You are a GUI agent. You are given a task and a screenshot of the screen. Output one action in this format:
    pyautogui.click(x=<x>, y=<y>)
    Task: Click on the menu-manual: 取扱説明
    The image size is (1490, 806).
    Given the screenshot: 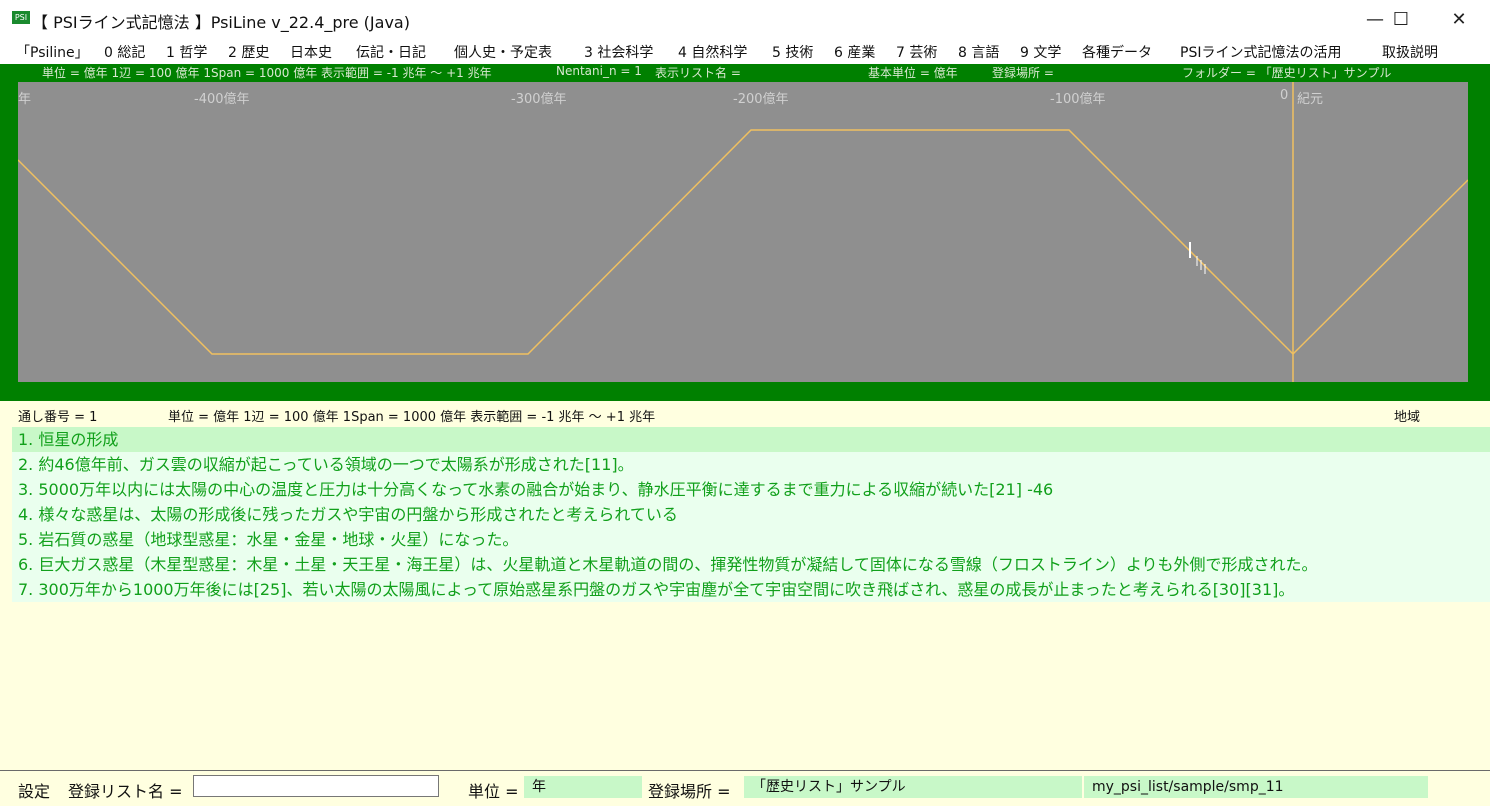 What is the action you would take?
    pyautogui.click(x=1410, y=52)
    